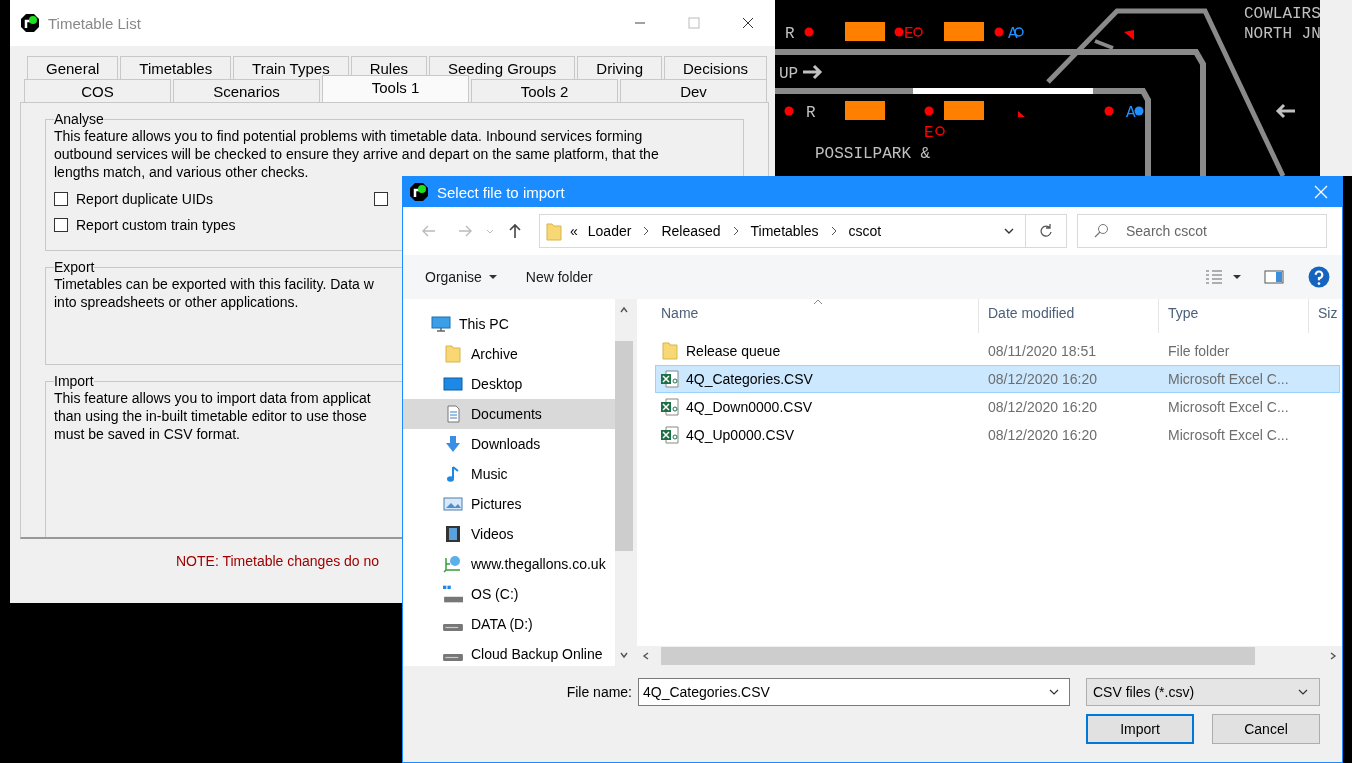 This screenshot has height=763, width=1352. I want to click on tab: Timetables, so click(176, 67).